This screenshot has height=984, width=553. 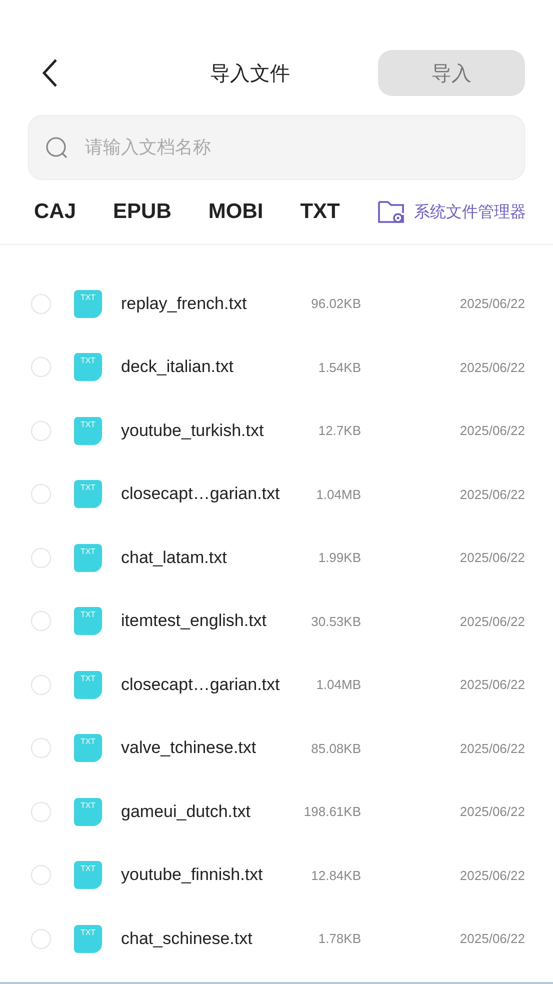 What do you see at coordinates (211, 748) in the screenshot?
I see `file-name: valve_tchinese.txt` at bounding box center [211, 748].